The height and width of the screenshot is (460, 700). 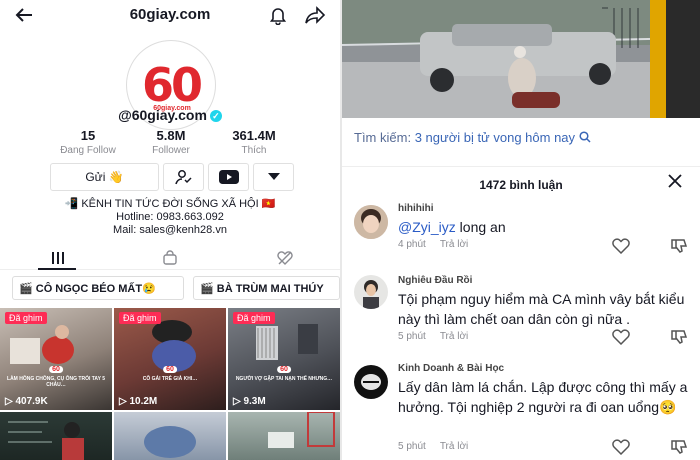 I want to click on youtube-icon, so click(x=228, y=177).